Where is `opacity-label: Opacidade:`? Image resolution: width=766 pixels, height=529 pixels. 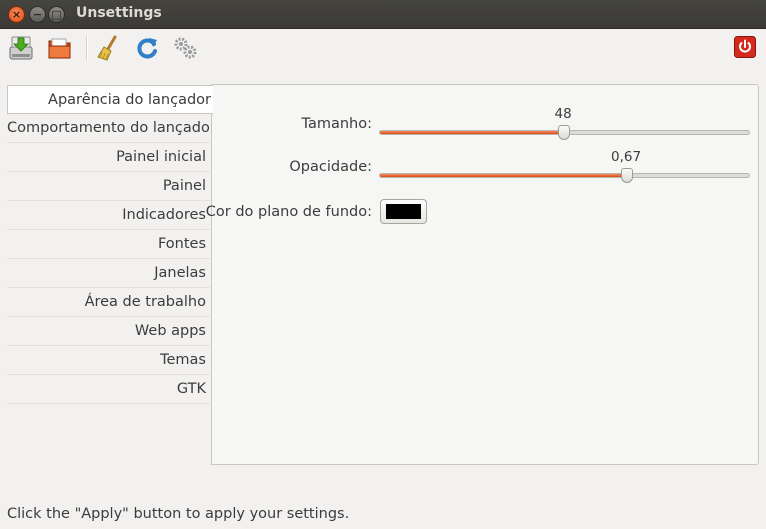 opacity-label: Opacidade: is located at coordinates (330, 167).